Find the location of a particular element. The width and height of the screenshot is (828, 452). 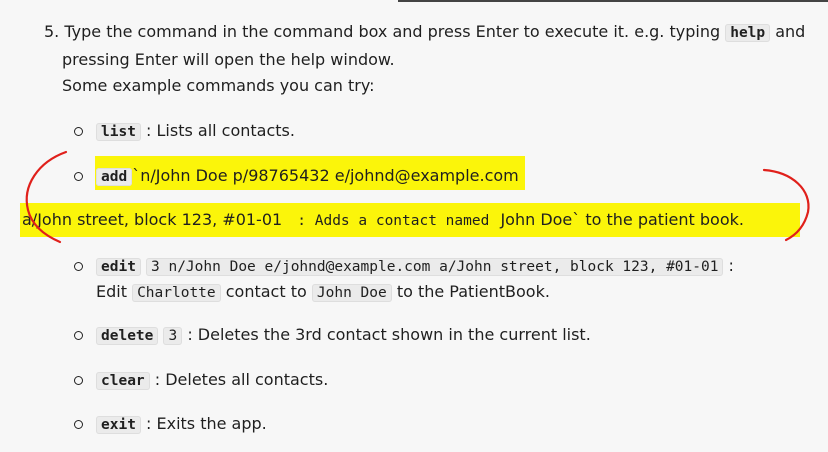

left-bracket-stroke is located at coordinates (46, 197).